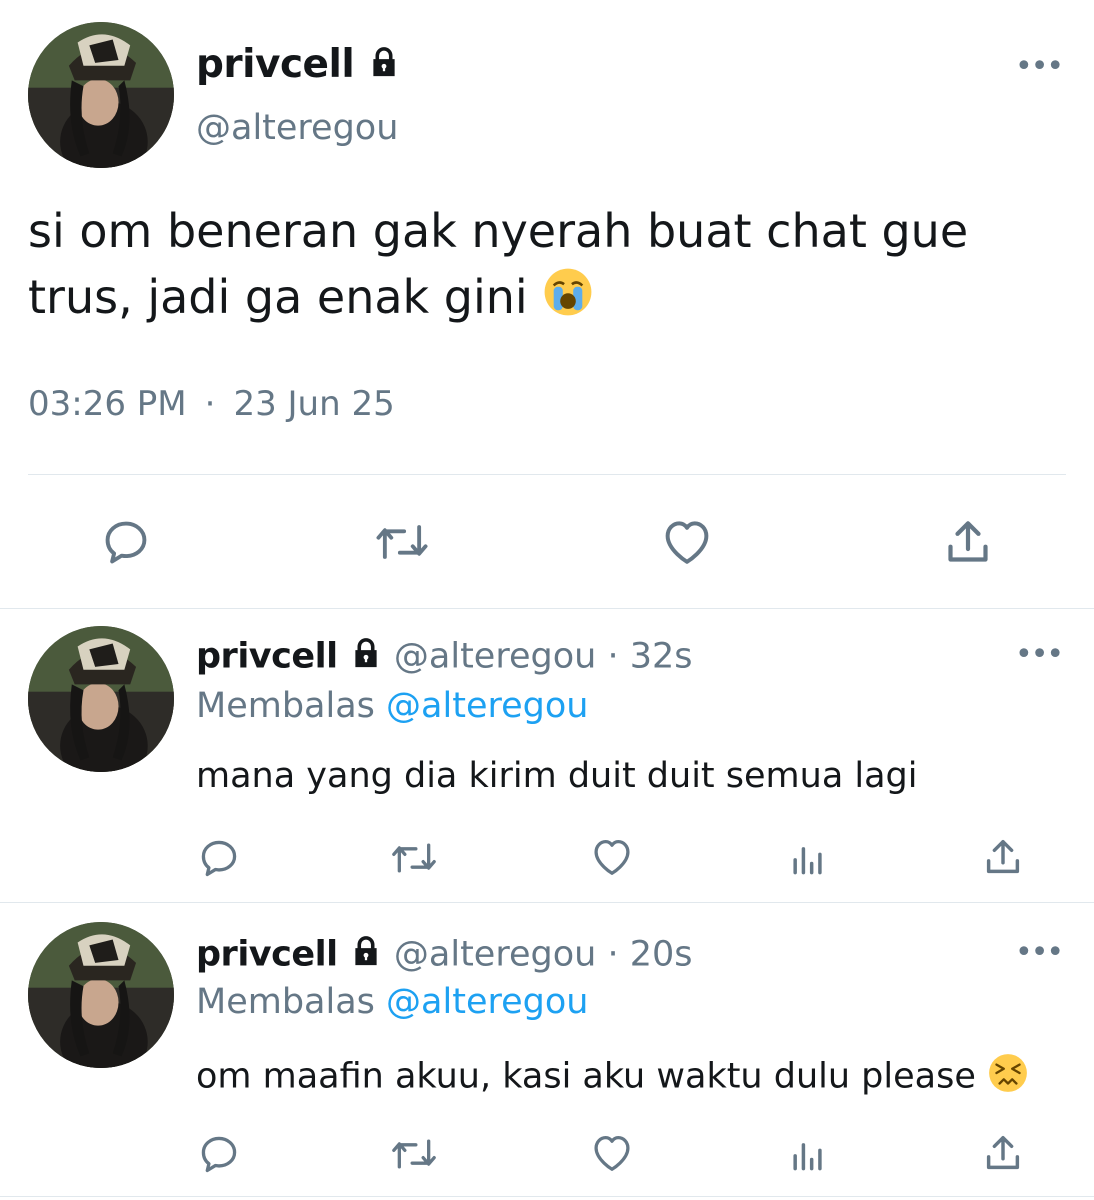  Describe the element at coordinates (661, 657) in the screenshot. I see `reply-age: 32s` at that location.